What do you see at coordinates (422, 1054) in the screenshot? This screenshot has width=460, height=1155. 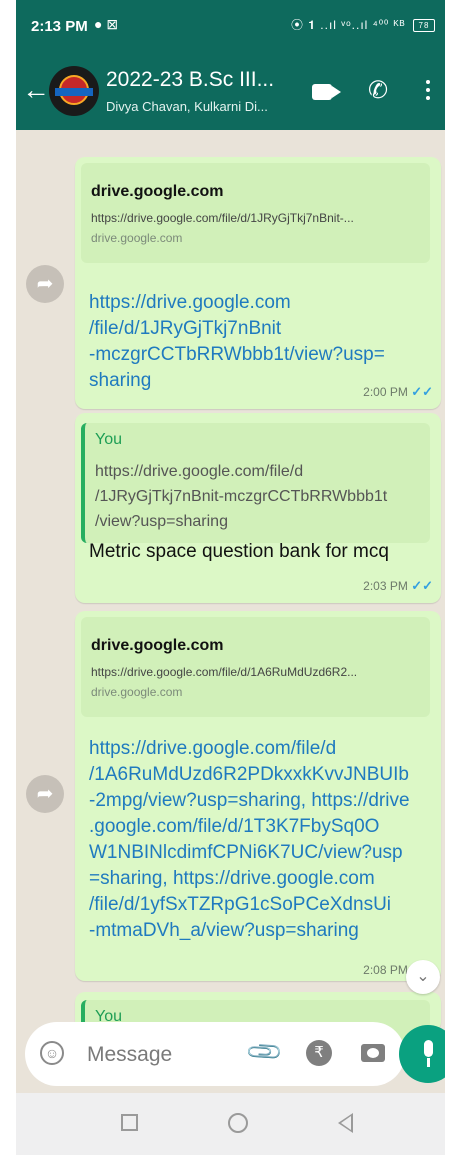 I see `voice-record-button` at bounding box center [422, 1054].